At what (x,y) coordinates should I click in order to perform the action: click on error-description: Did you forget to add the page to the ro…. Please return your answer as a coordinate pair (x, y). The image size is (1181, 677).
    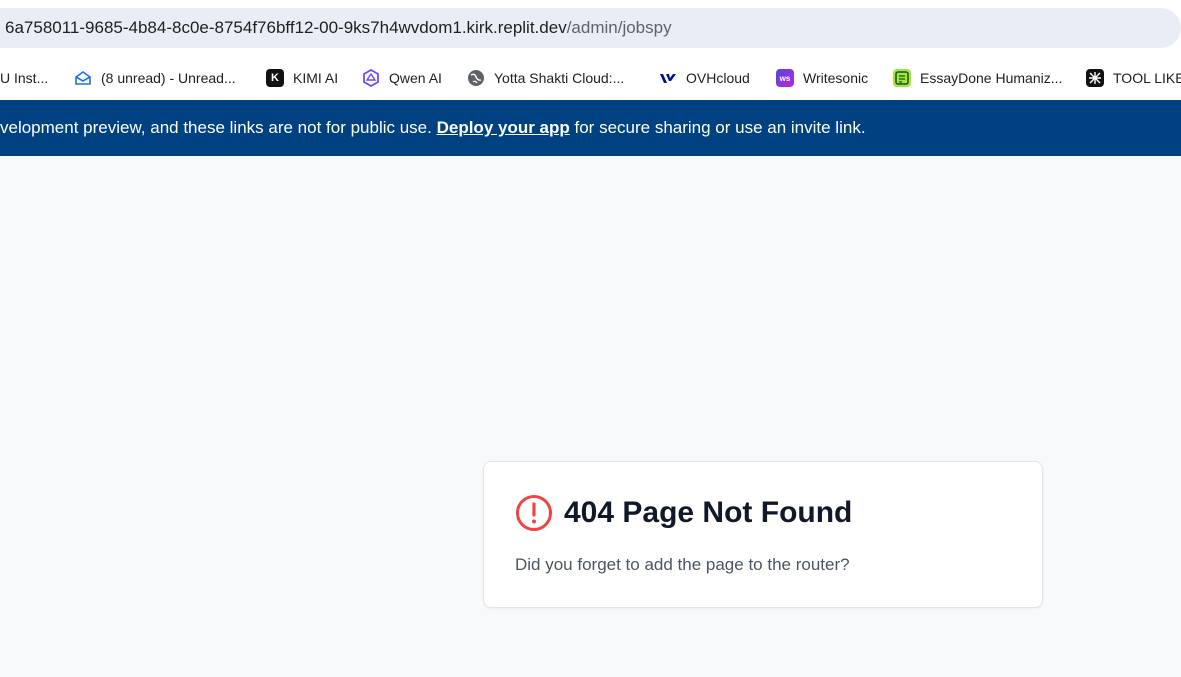
    Looking at the image, I should click on (682, 564).